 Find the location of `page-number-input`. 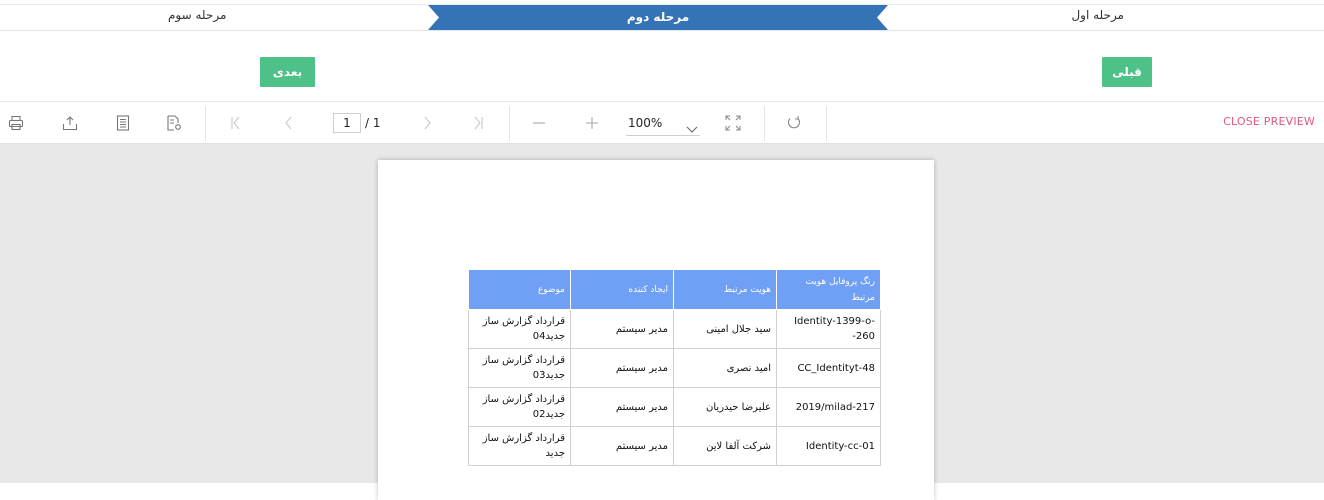

page-number-input is located at coordinates (347, 123).